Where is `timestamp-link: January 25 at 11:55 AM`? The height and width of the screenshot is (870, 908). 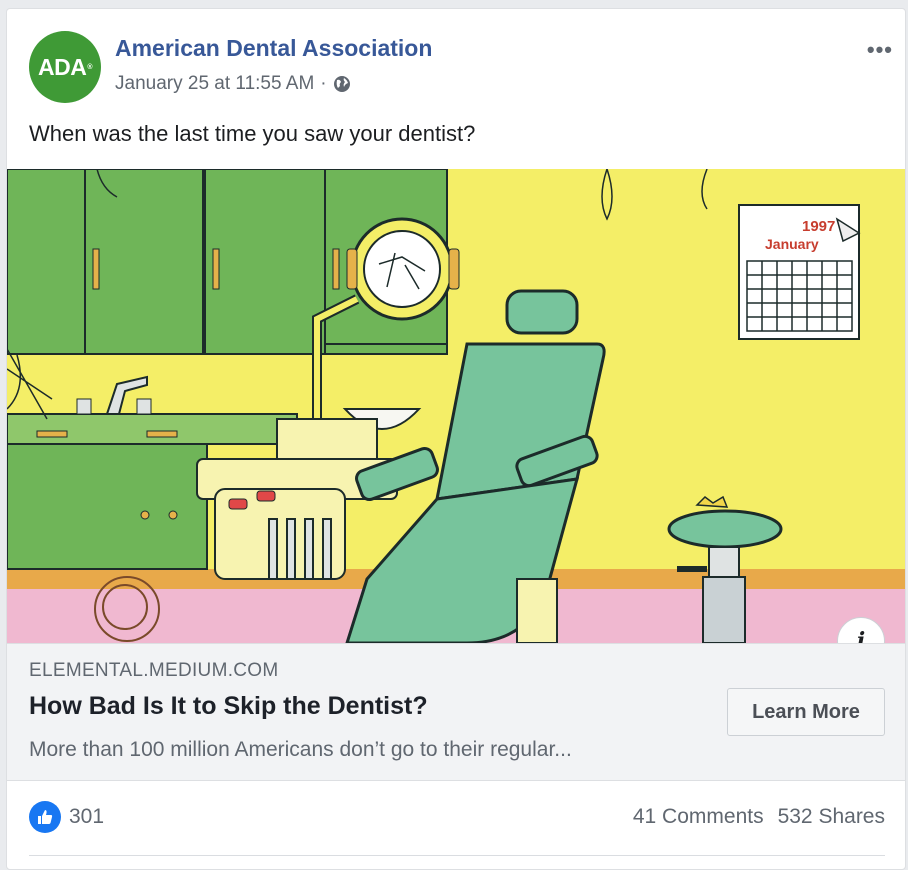
timestamp-link: January 25 at 11:55 AM is located at coordinates (214, 84).